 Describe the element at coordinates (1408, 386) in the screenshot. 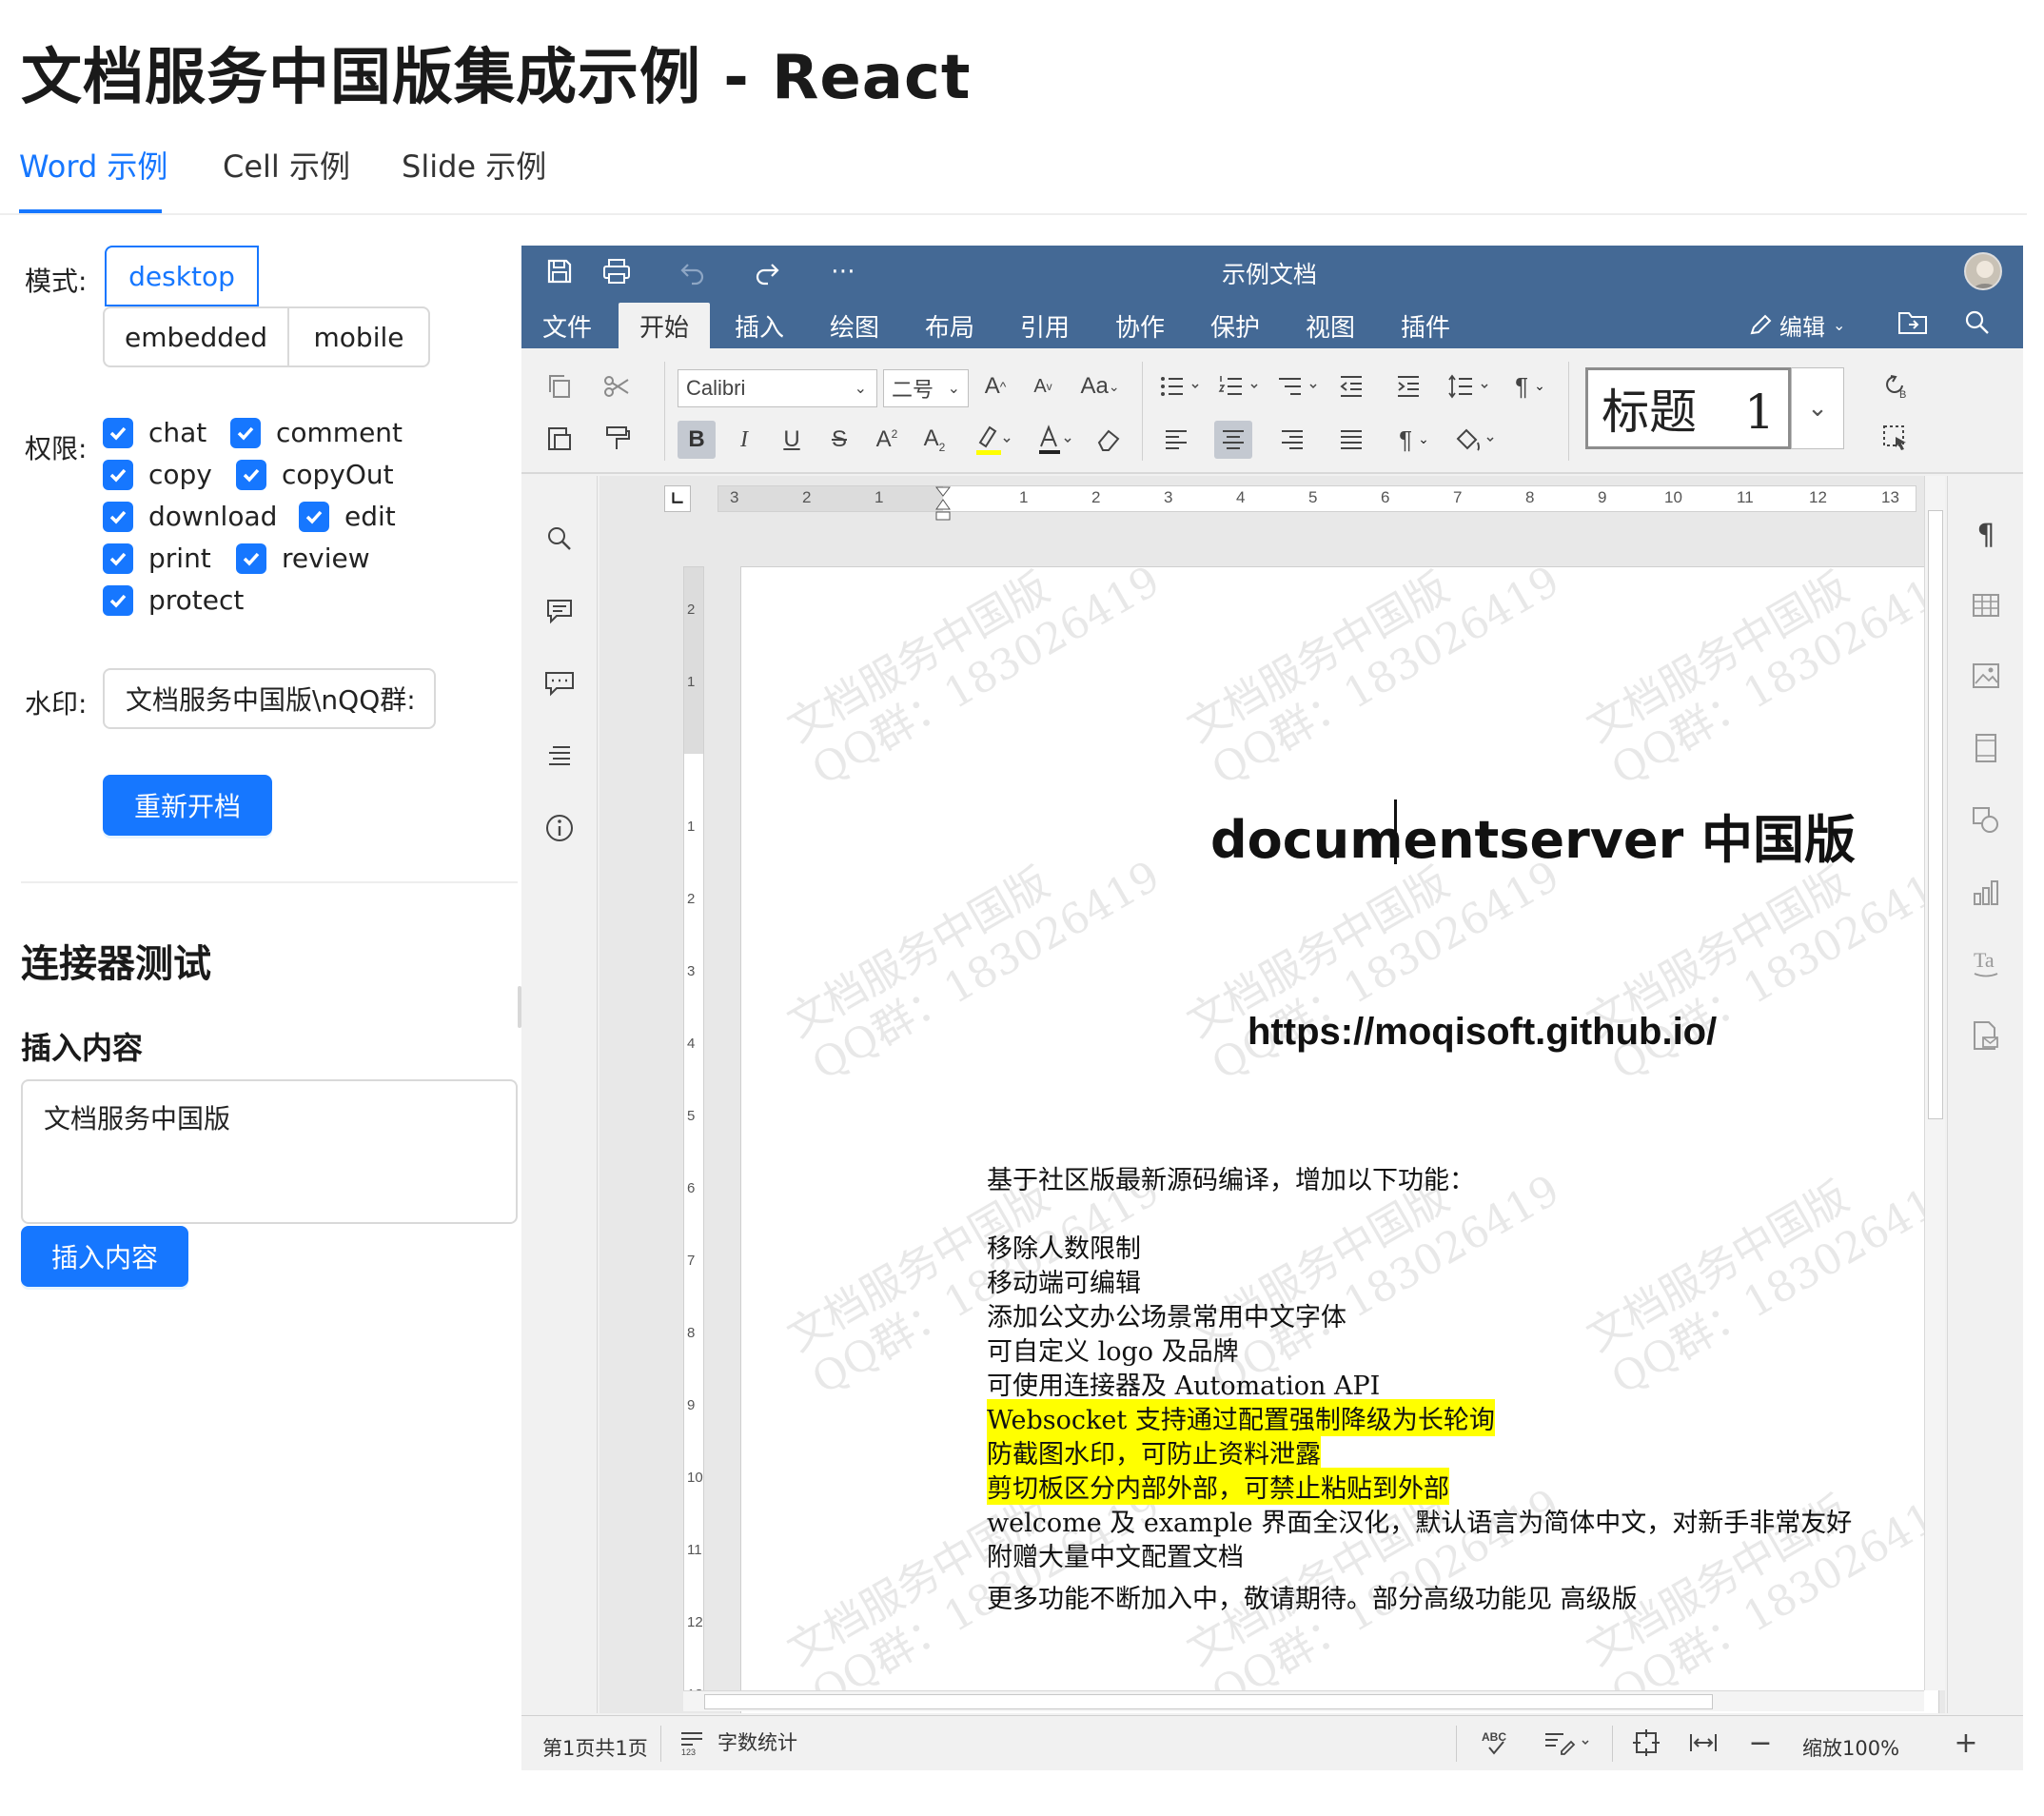

I see `increase-indent-icon` at that location.